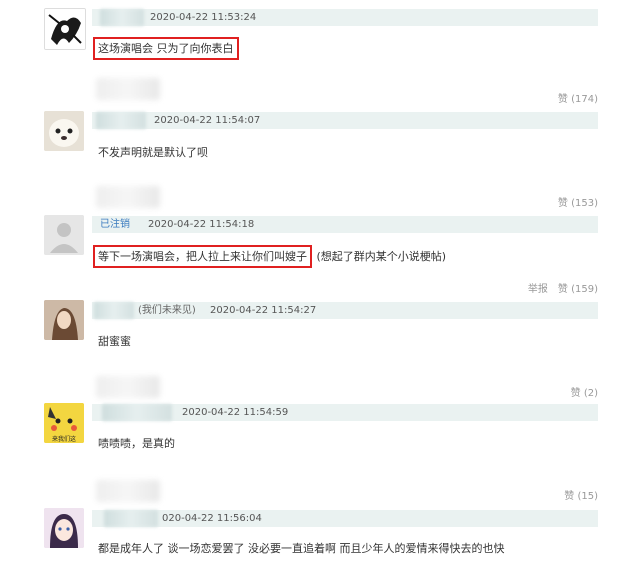  What do you see at coordinates (202, 256) in the screenshot?
I see `highlighted-text: 等下一场演唱会，把人拉上来让你们叫嫂子` at bounding box center [202, 256].